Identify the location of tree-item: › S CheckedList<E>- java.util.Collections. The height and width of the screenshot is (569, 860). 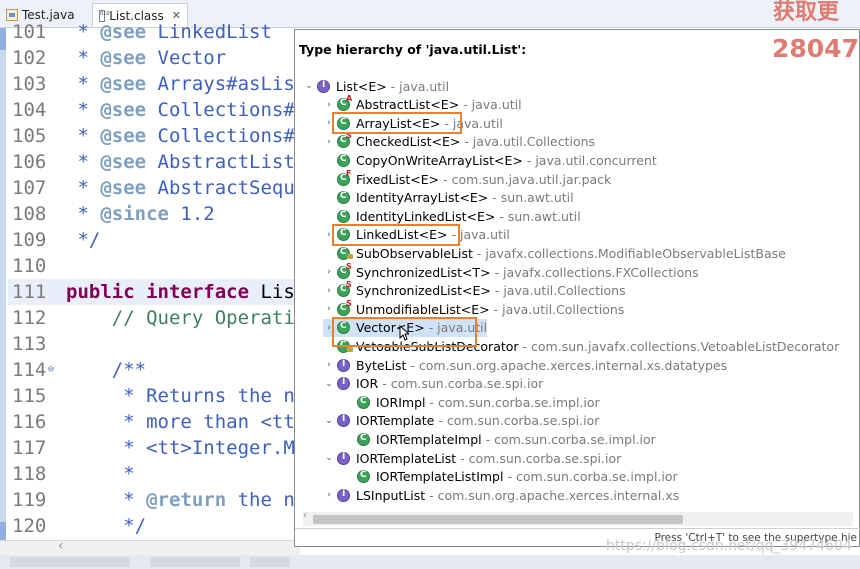
(459, 141).